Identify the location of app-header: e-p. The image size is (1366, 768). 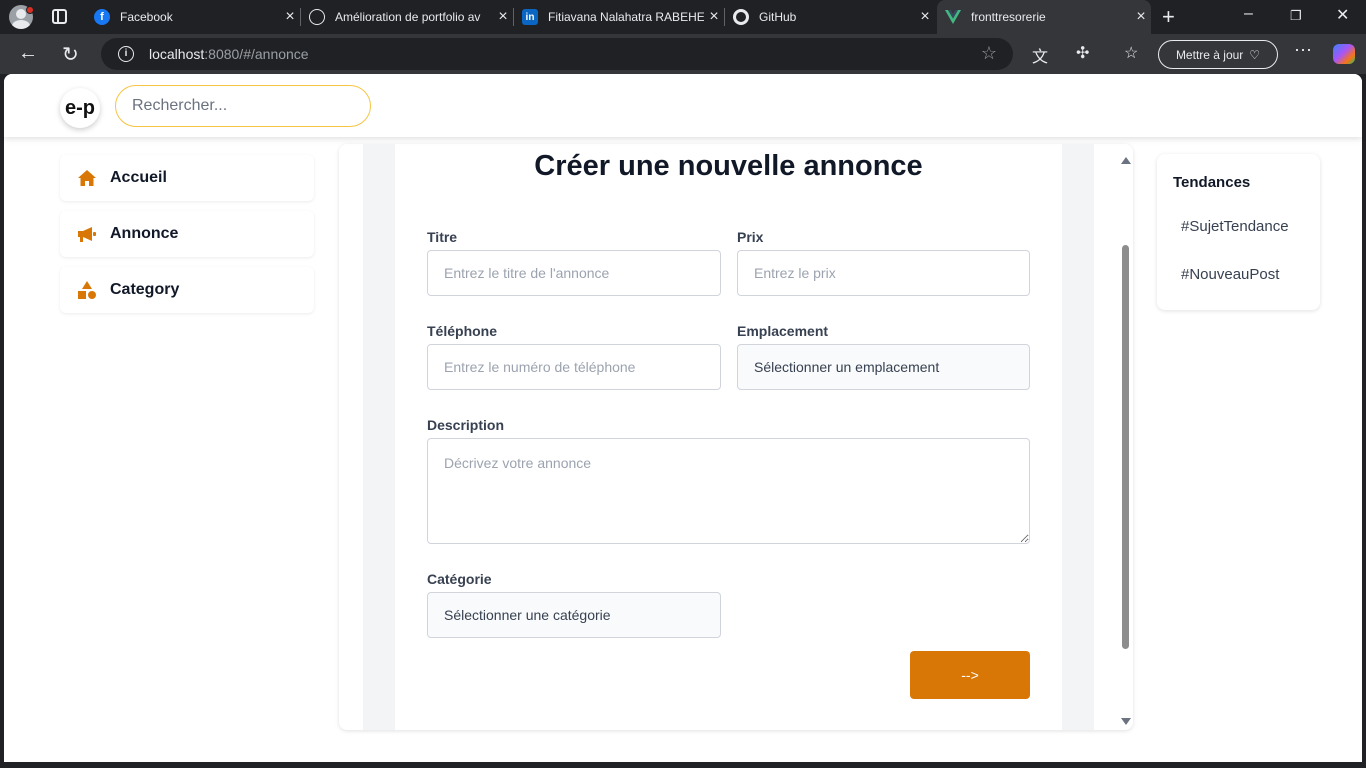
(683, 105).